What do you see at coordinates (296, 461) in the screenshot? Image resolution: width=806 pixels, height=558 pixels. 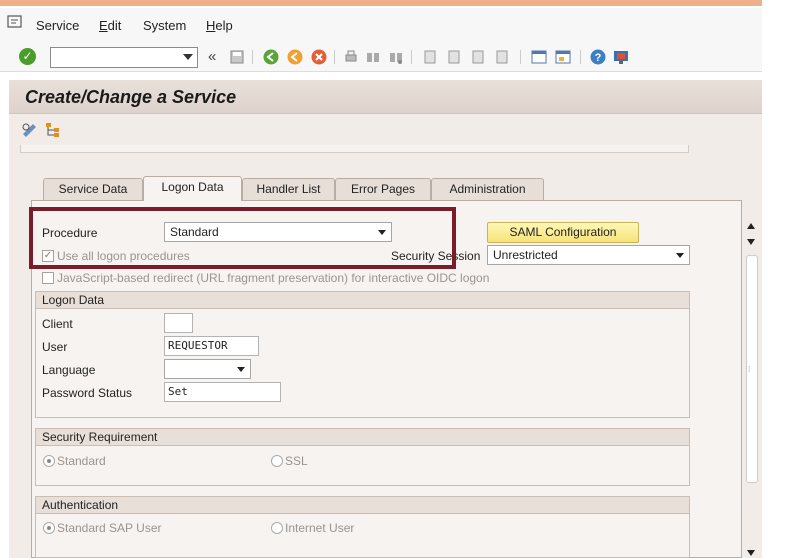 I see `ssl-radio-label: SSL` at bounding box center [296, 461].